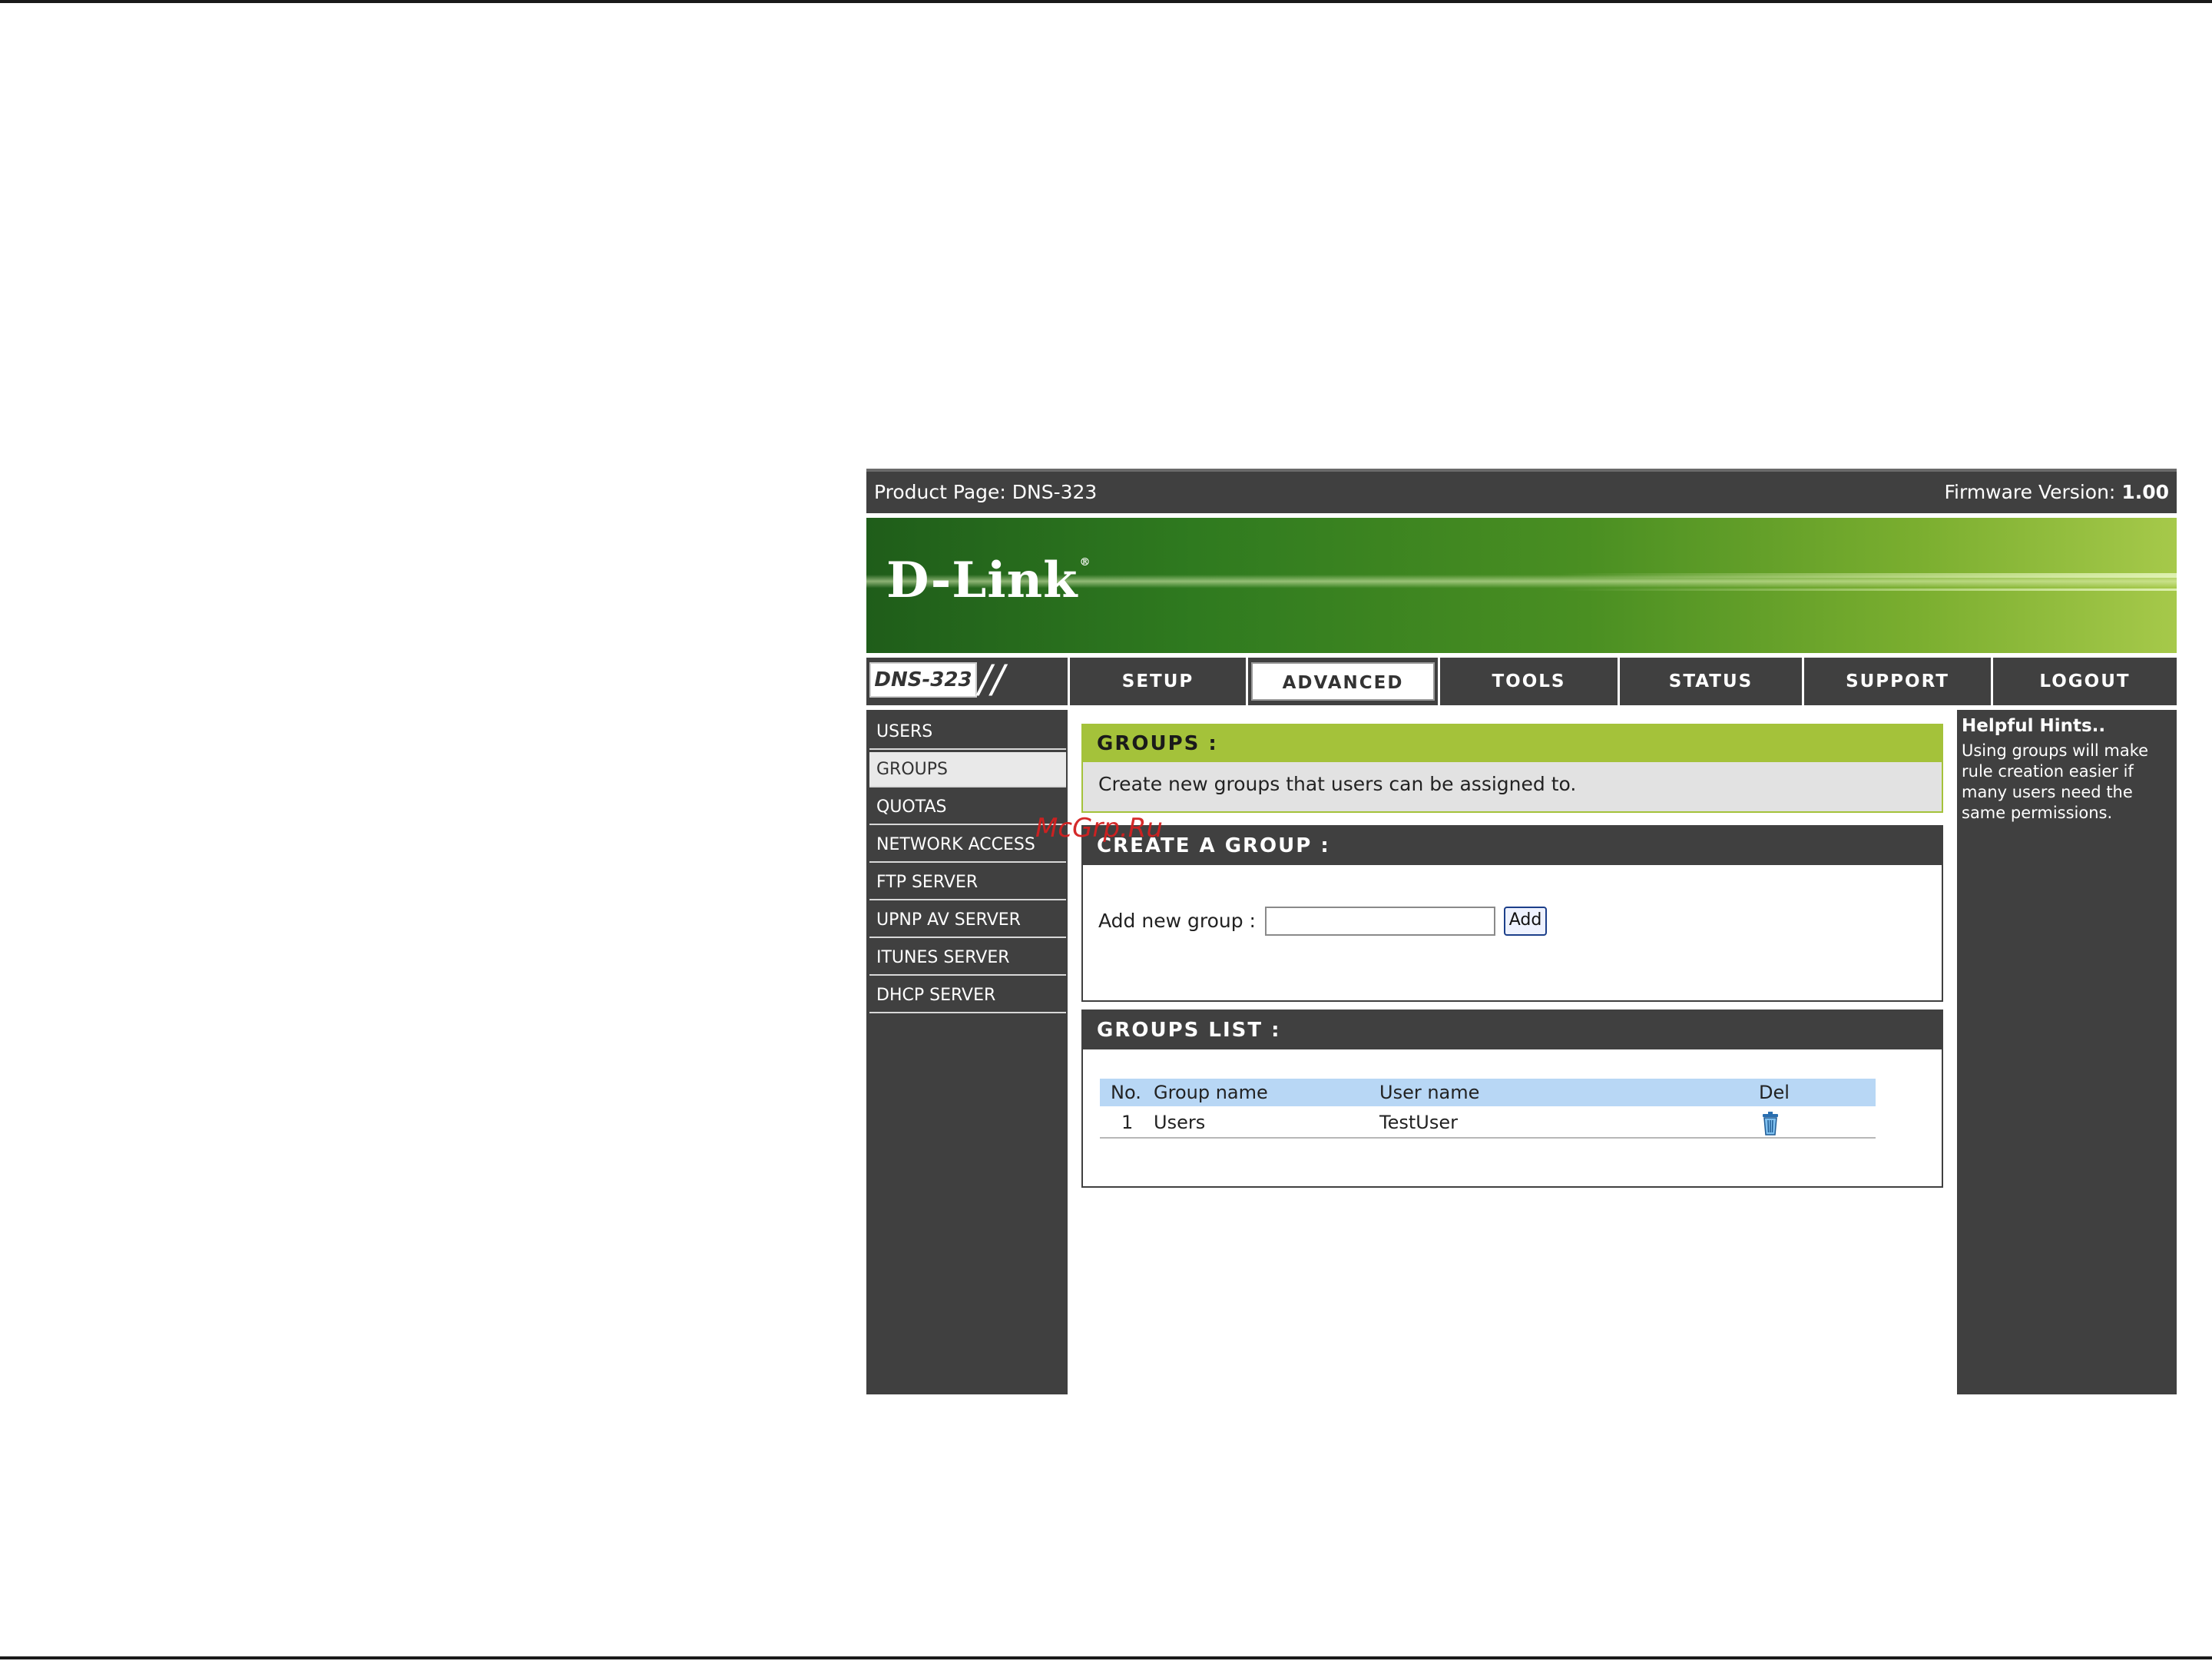  Describe the element at coordinates (992, 679) in the screenshot. I see `model-slashes: //` at that location.